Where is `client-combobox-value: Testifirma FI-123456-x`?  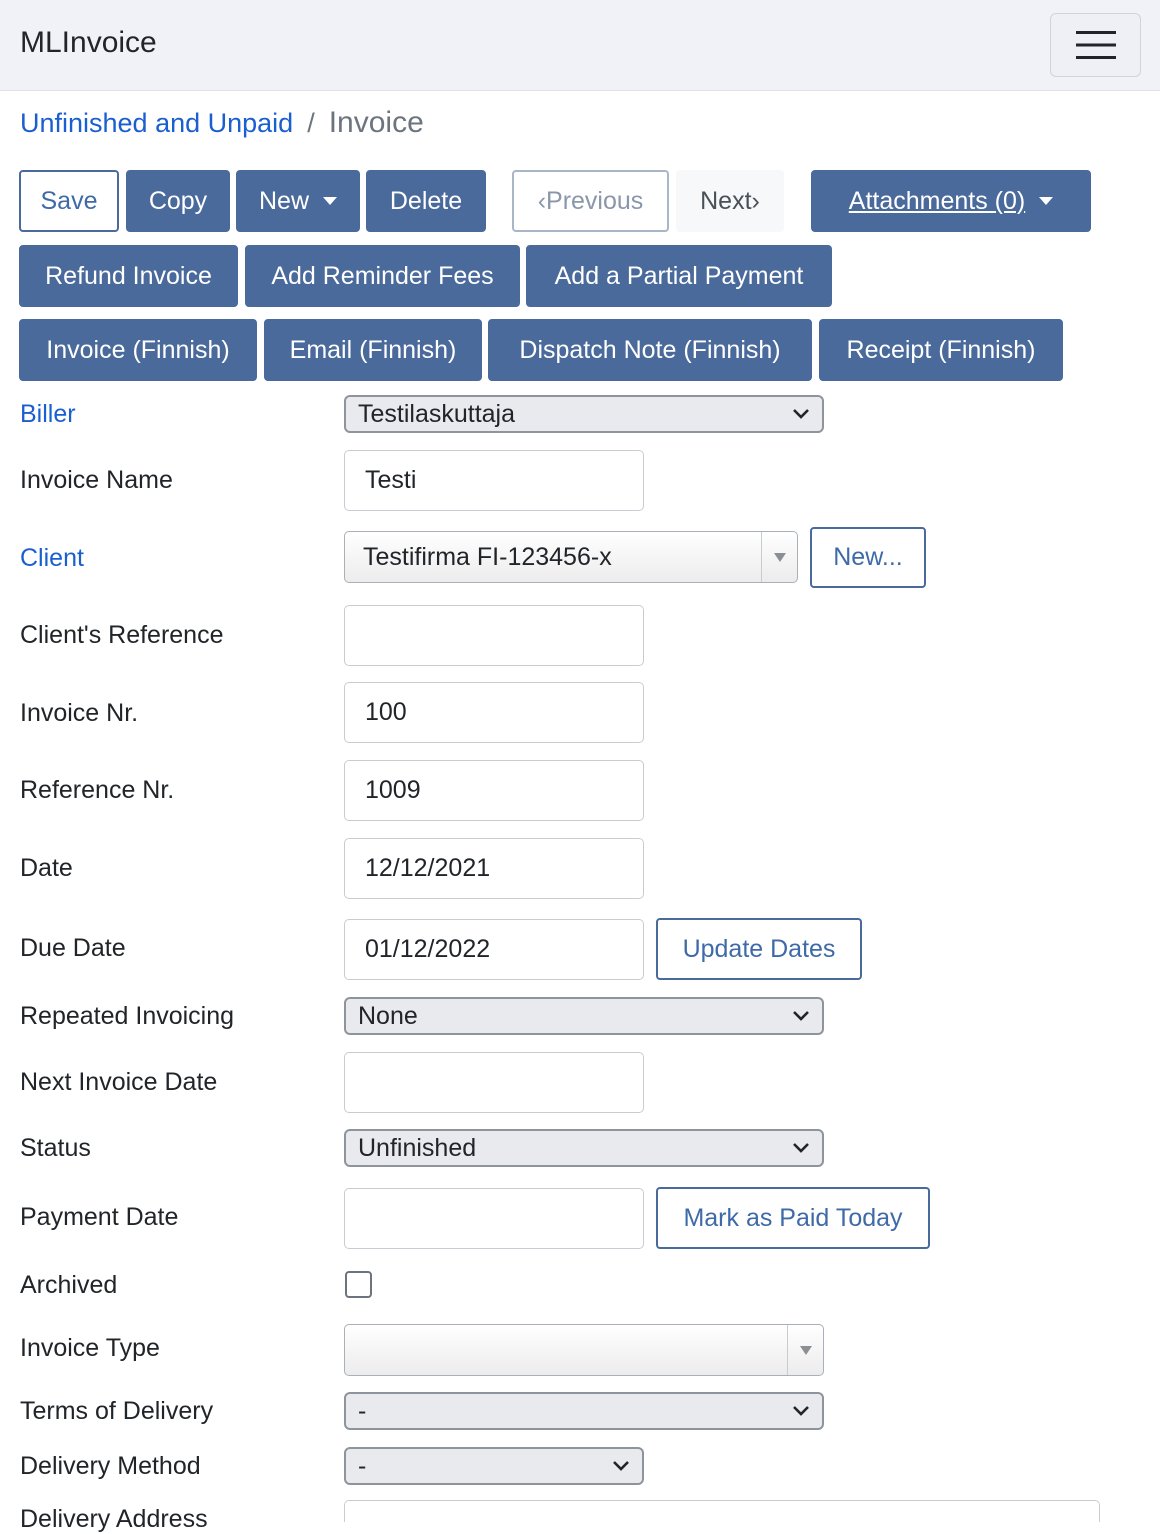
client-combobox-value: Testifirma FI-123456-x is located at coordinates (487, 556).